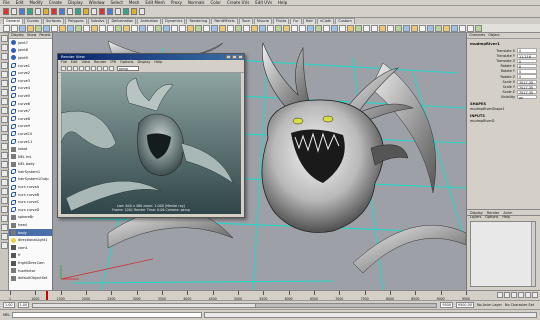 Image resolution: width=540 pixels, height=320 pixels. Describe the element at coordinates (23, 305) in the screenshot. I see `playback-start-field: 1.00` at that location.